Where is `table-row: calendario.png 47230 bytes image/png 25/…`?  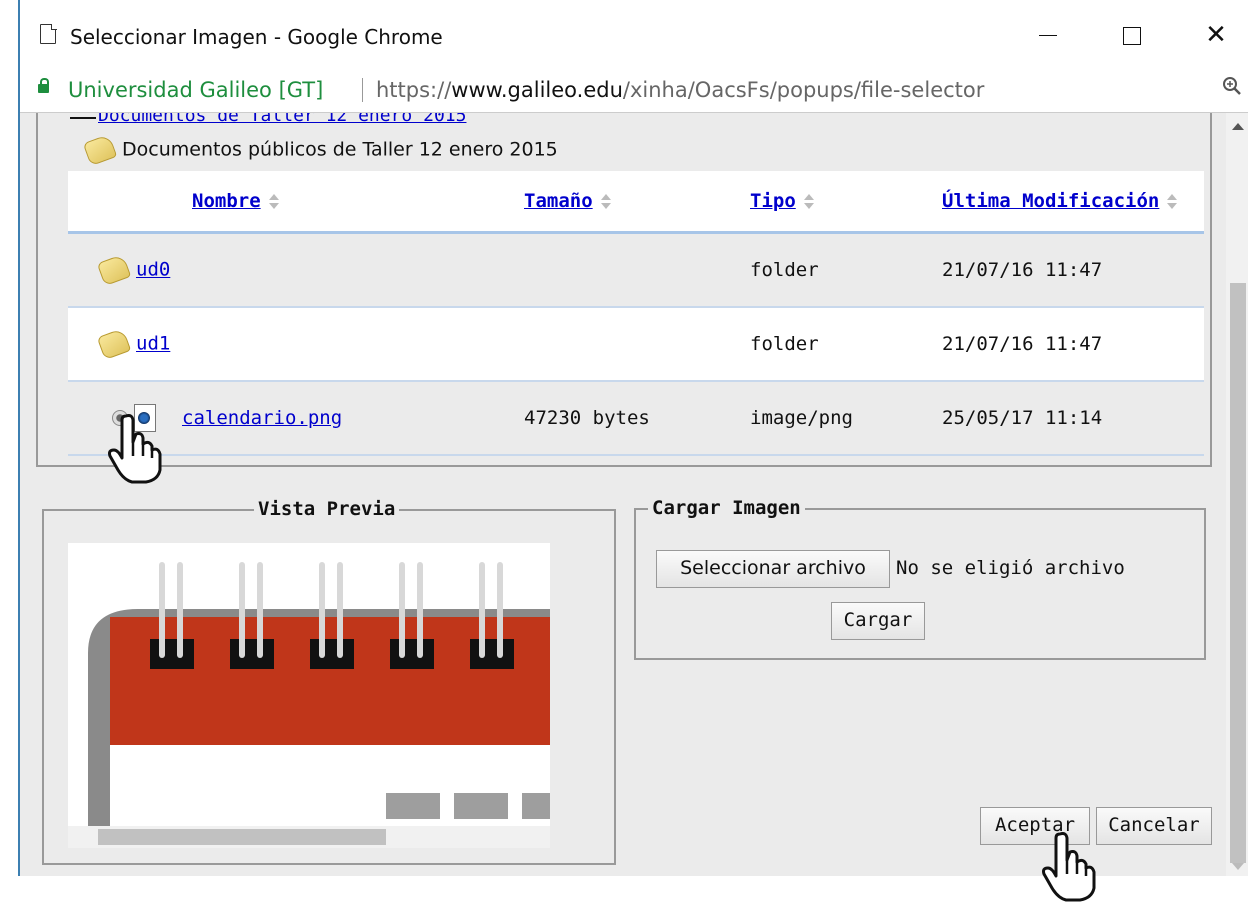 table-row: calendario.png 47230 bytes image/png 25/… is located at coordinates (636, 418).